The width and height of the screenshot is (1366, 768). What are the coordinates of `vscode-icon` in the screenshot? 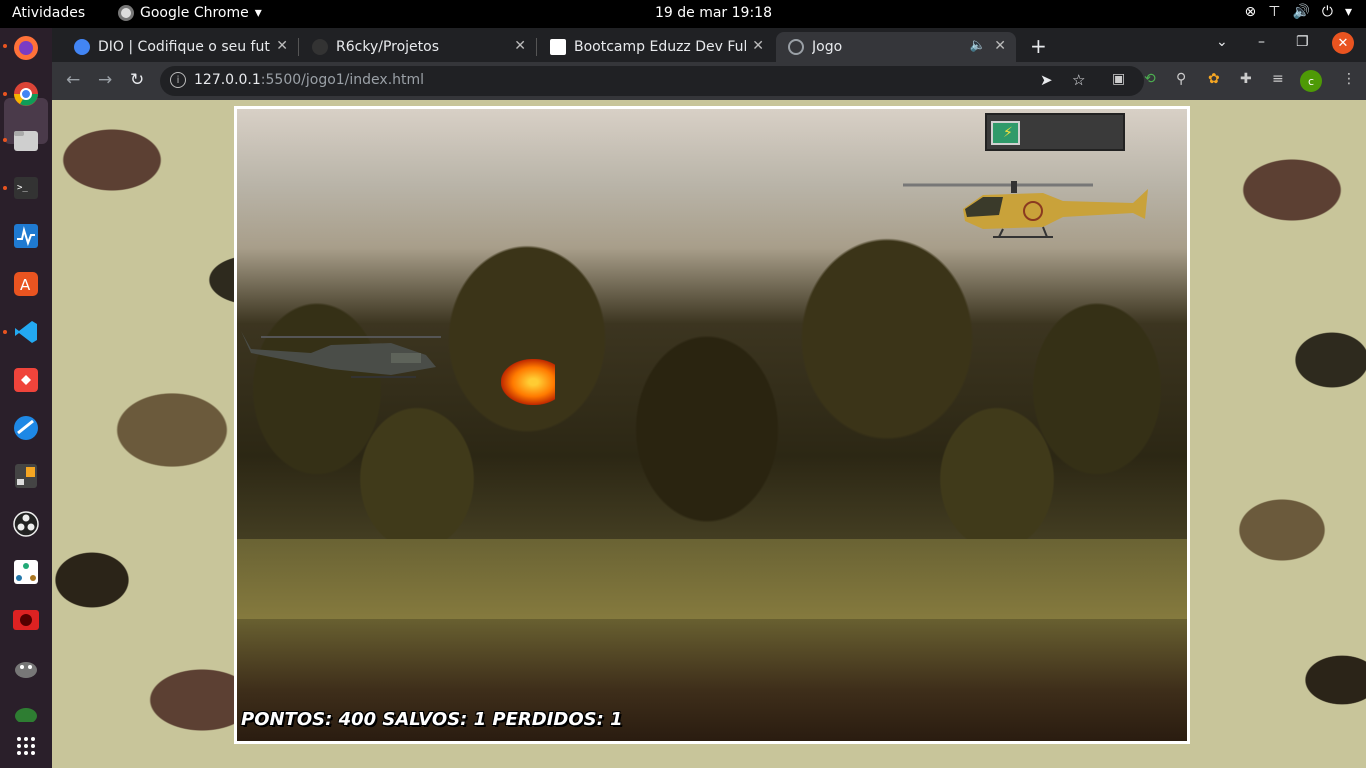 It's located at (26, 332).